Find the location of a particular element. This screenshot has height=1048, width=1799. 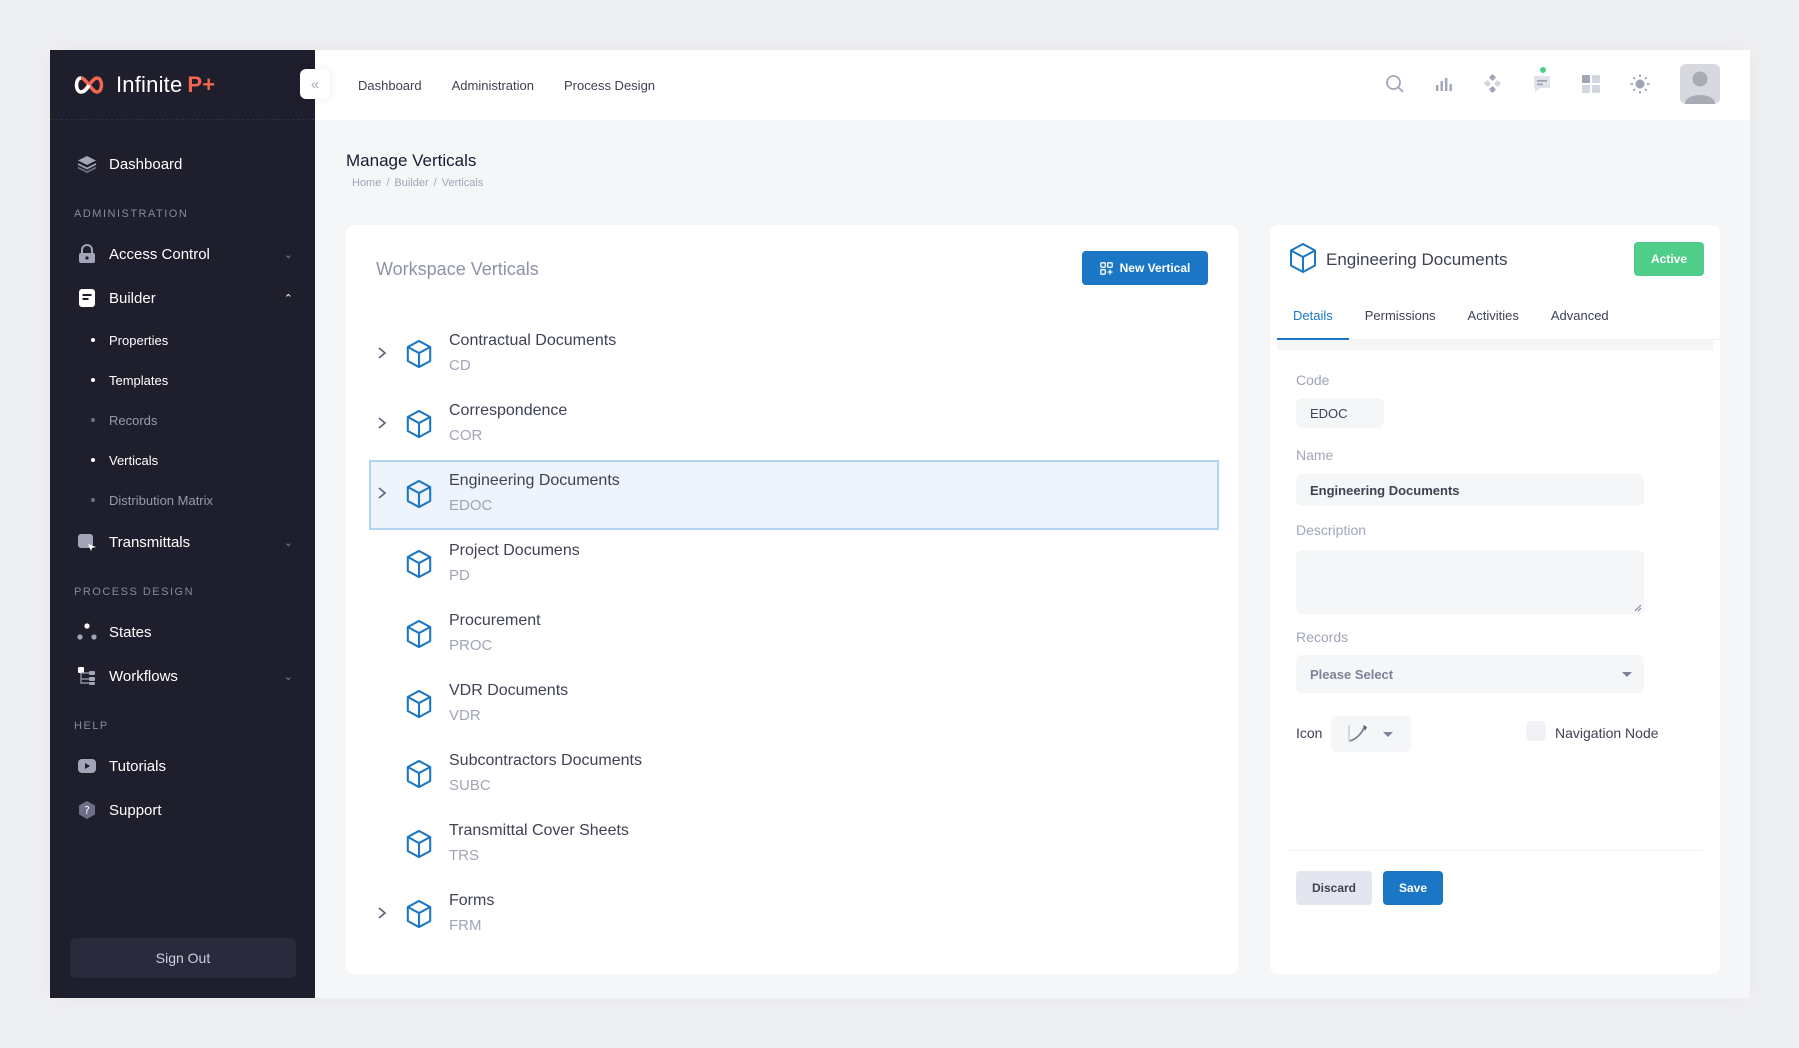

sidebar-item-label: States is located at coordinates (130, 632).